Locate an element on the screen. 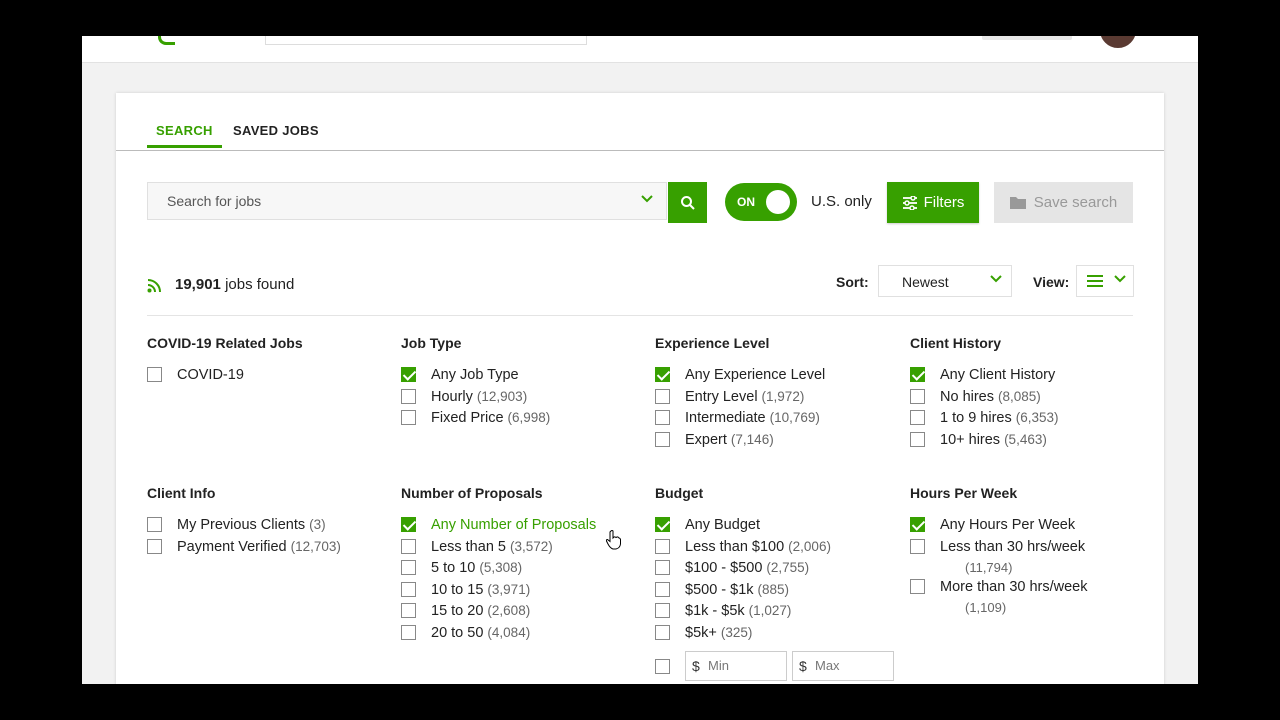 The image size is (1280, 720). option-text: $100 - $500 is located at coordinates (724, 568).